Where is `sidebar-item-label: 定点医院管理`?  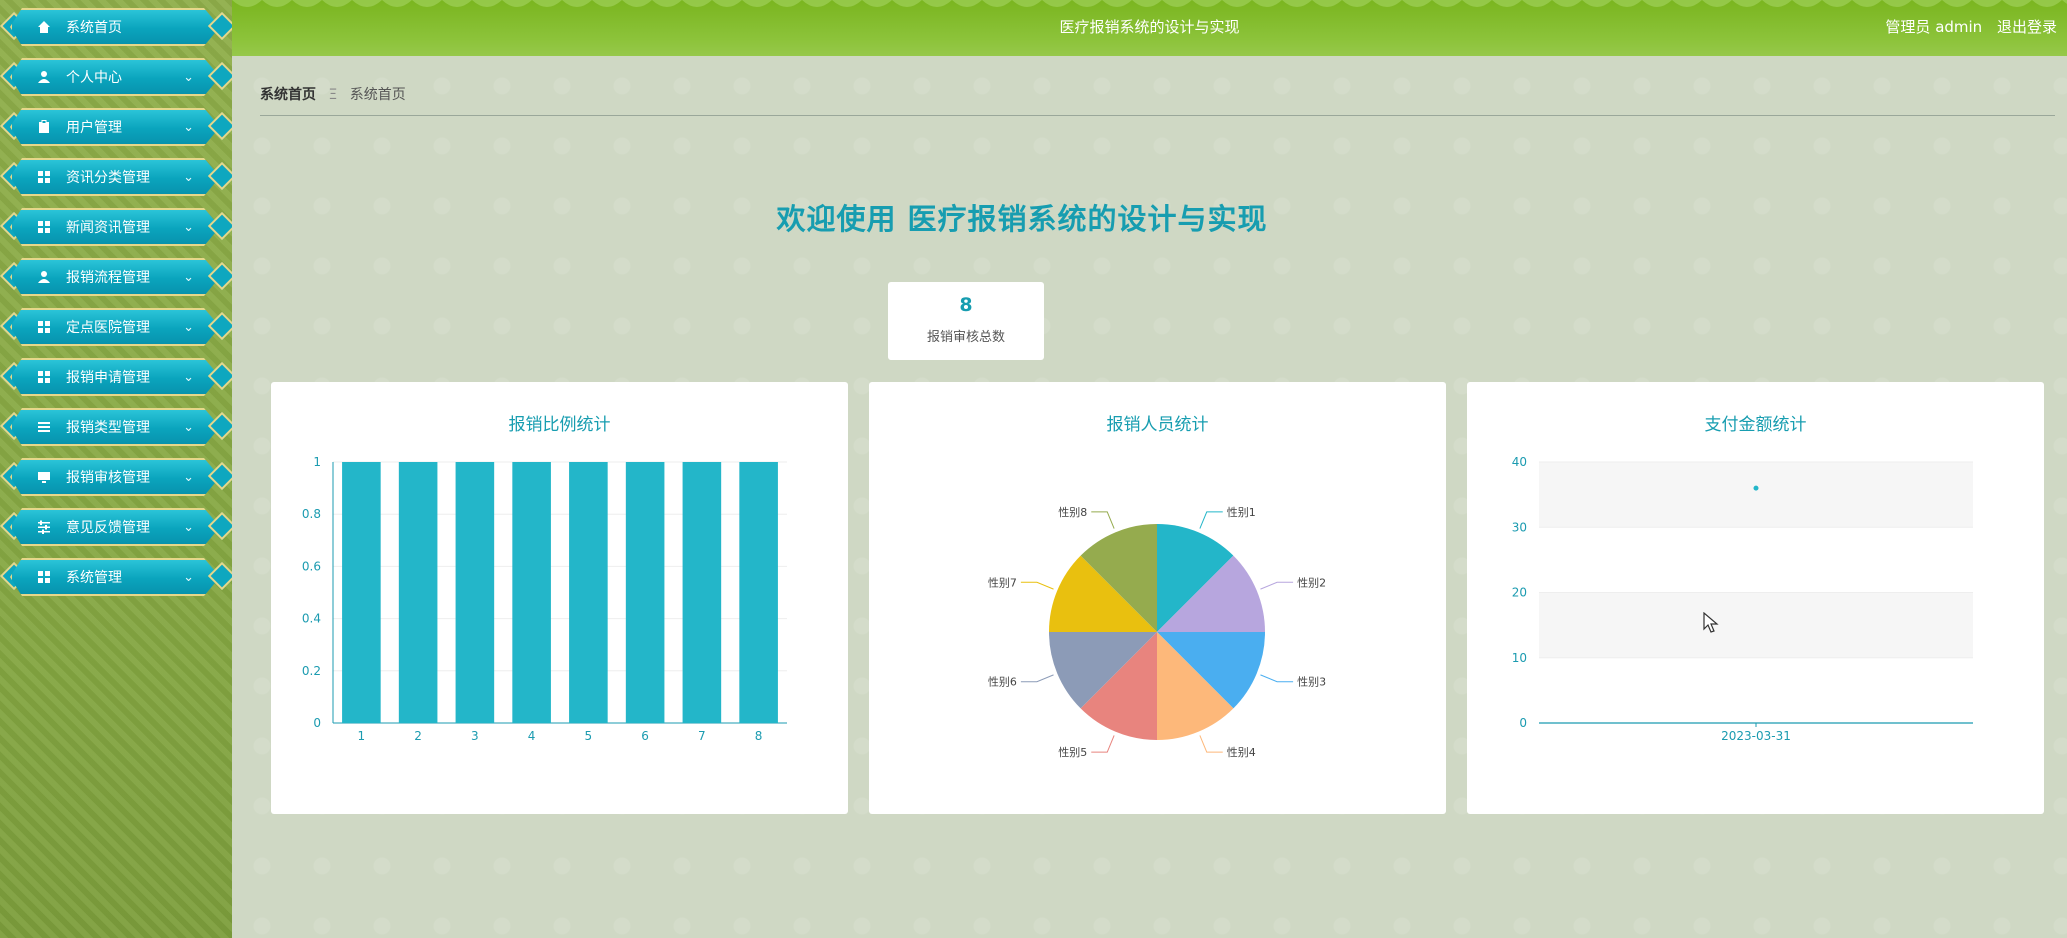 sidebar-item-label: 定点医院管理 is located at coordinates (108, 328).